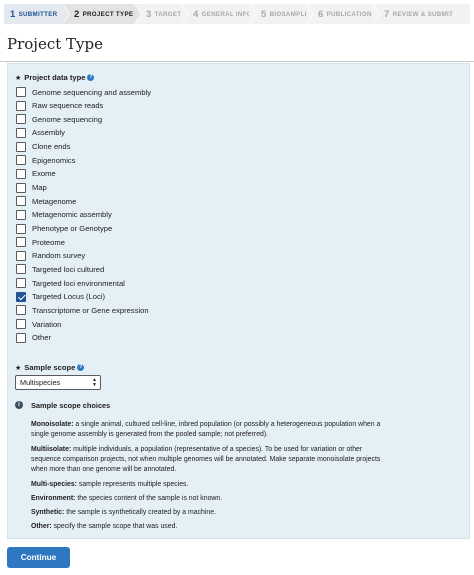  I want to click on step-number: 2, so click(77, 14).